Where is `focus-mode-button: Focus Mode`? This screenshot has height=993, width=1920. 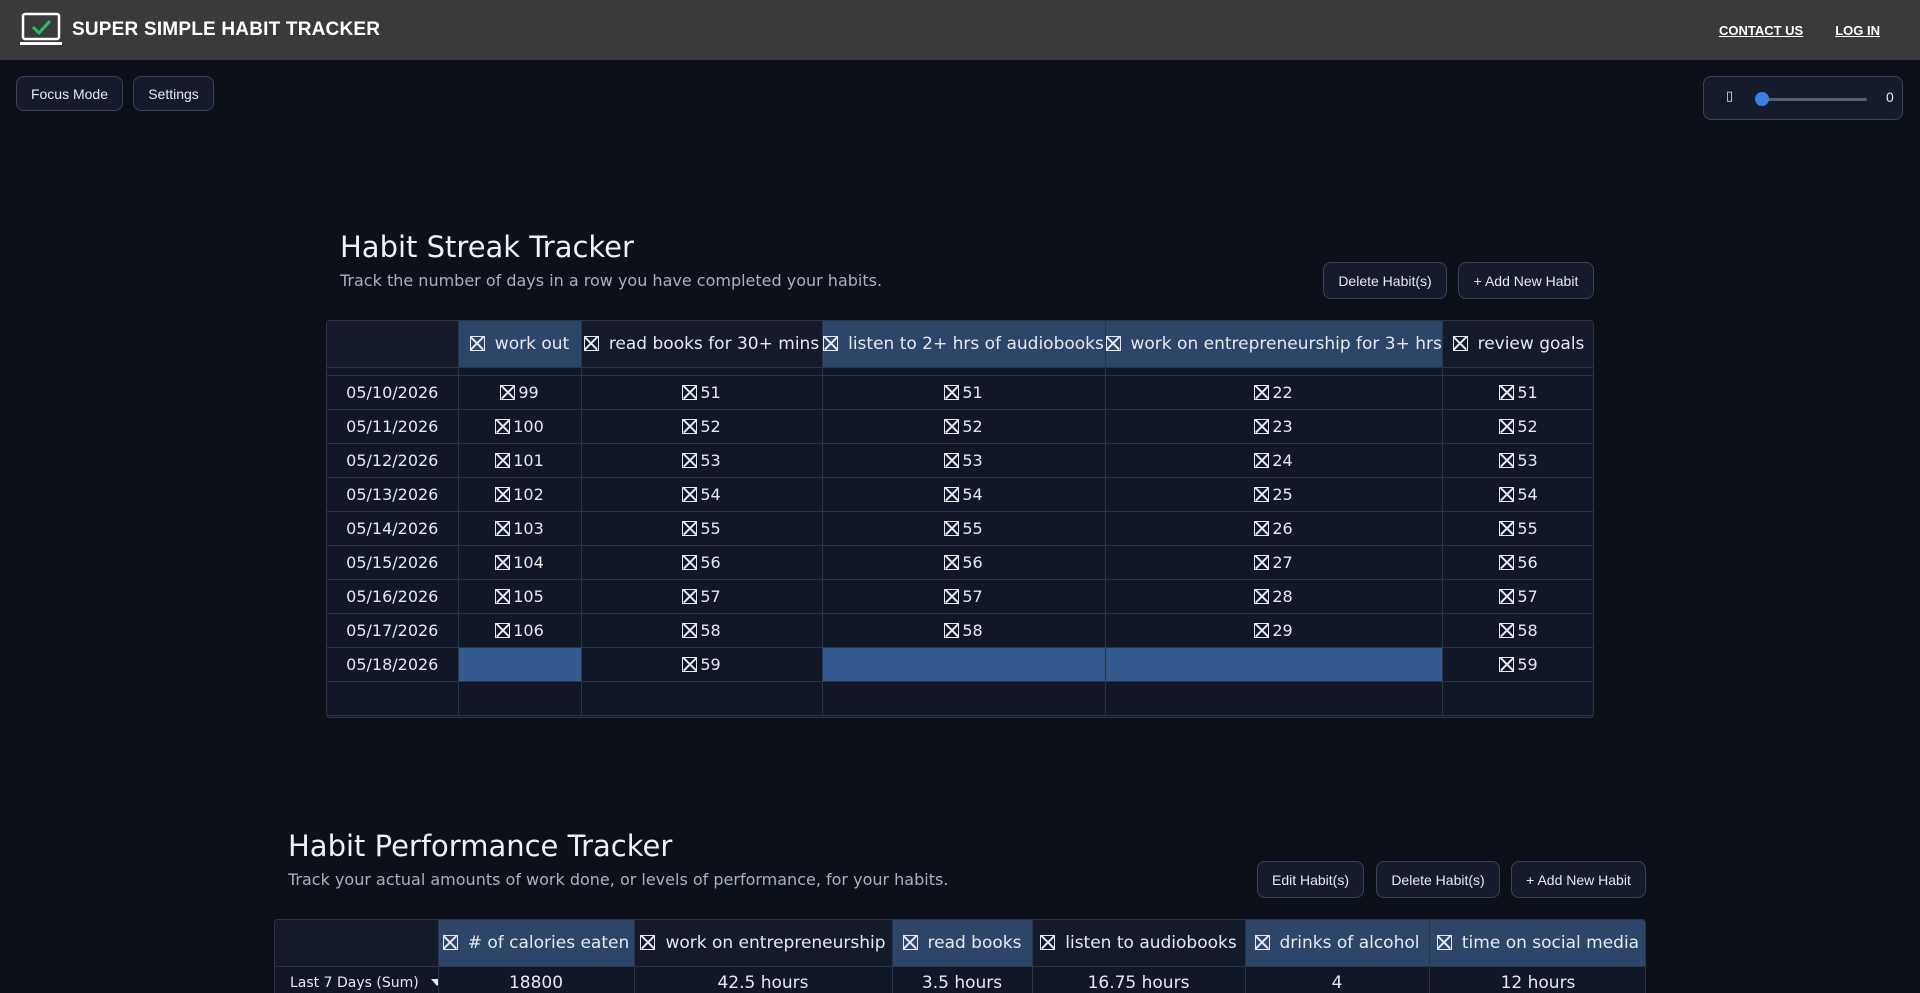
focus-mode-button: Focus Mode is located at coordinates (69, 93).